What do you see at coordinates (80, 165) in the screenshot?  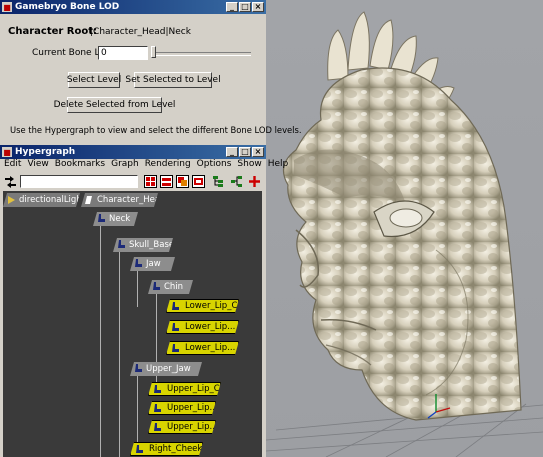 I see `menu-bookmarks: Bookmarks` at bounding box center [80, 165].